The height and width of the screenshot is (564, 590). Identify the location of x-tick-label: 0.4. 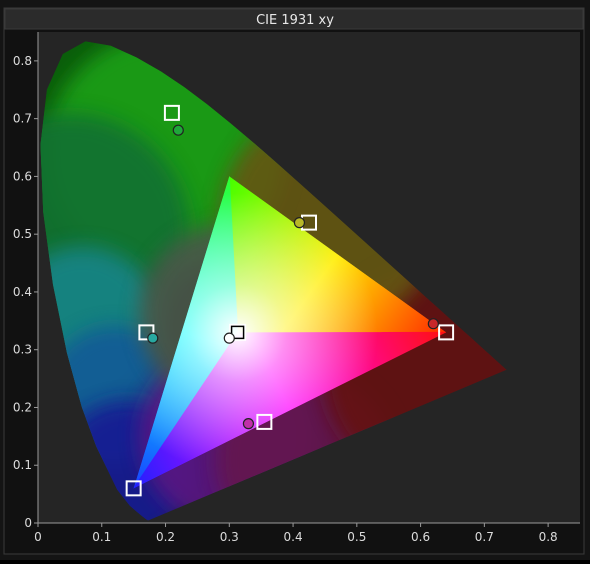
(293, 537).